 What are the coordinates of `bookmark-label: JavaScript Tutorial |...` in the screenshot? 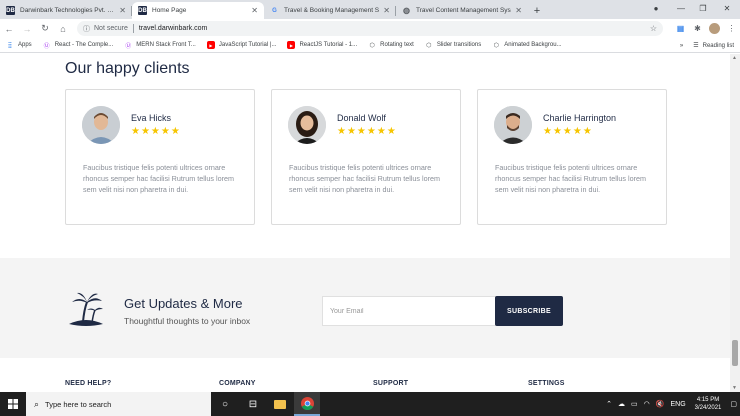 It's located at (247, 45).